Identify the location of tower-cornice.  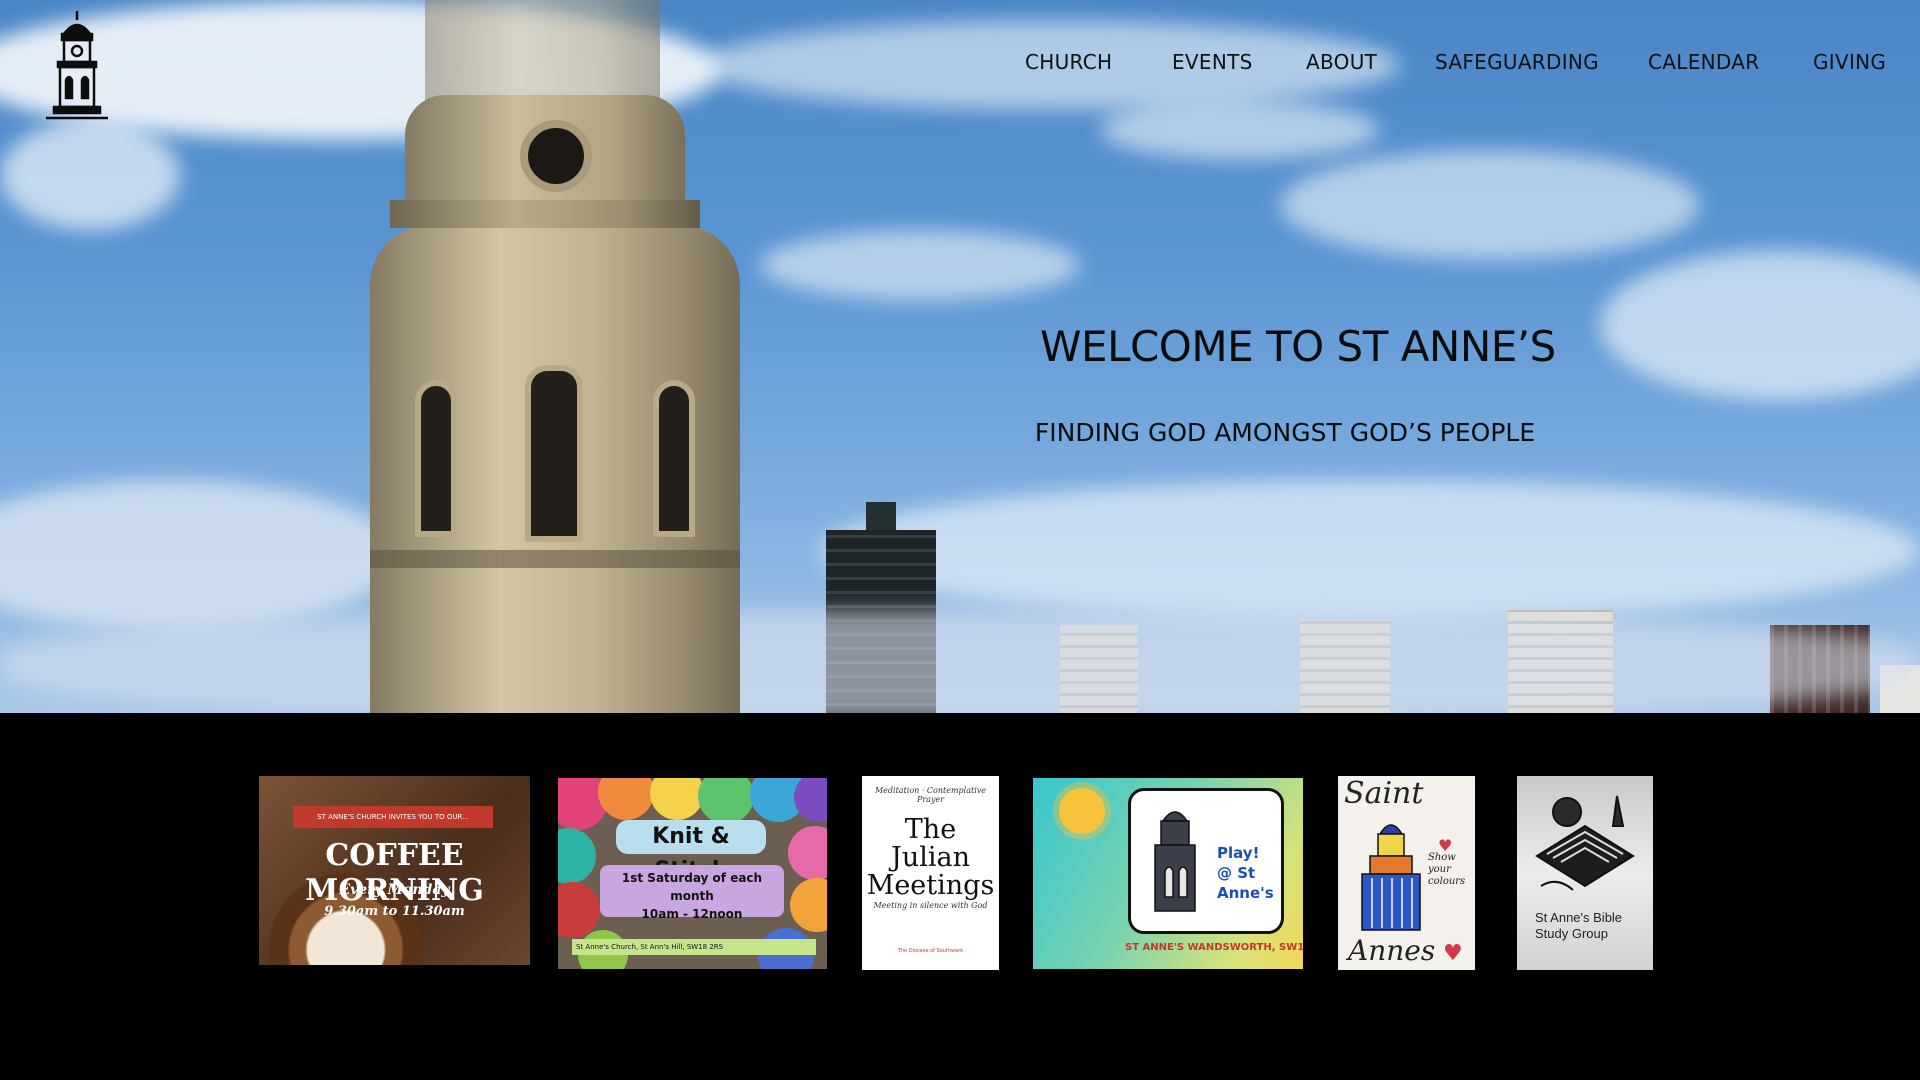
(545, 214).